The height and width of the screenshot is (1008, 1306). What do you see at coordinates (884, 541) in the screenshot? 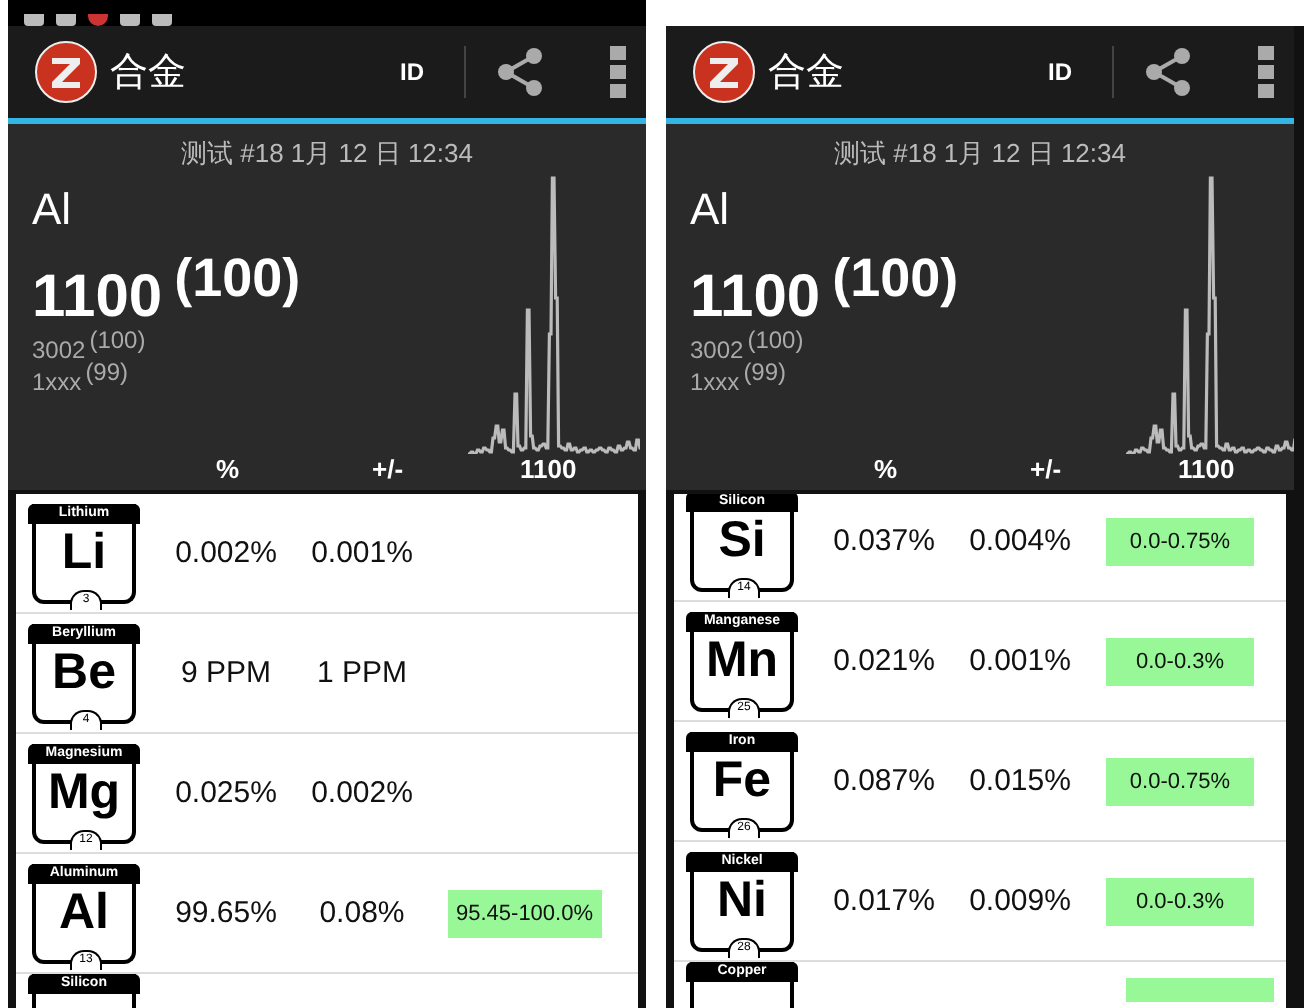
I see `concentration: 0.037%` at bounding box center [884, 541].